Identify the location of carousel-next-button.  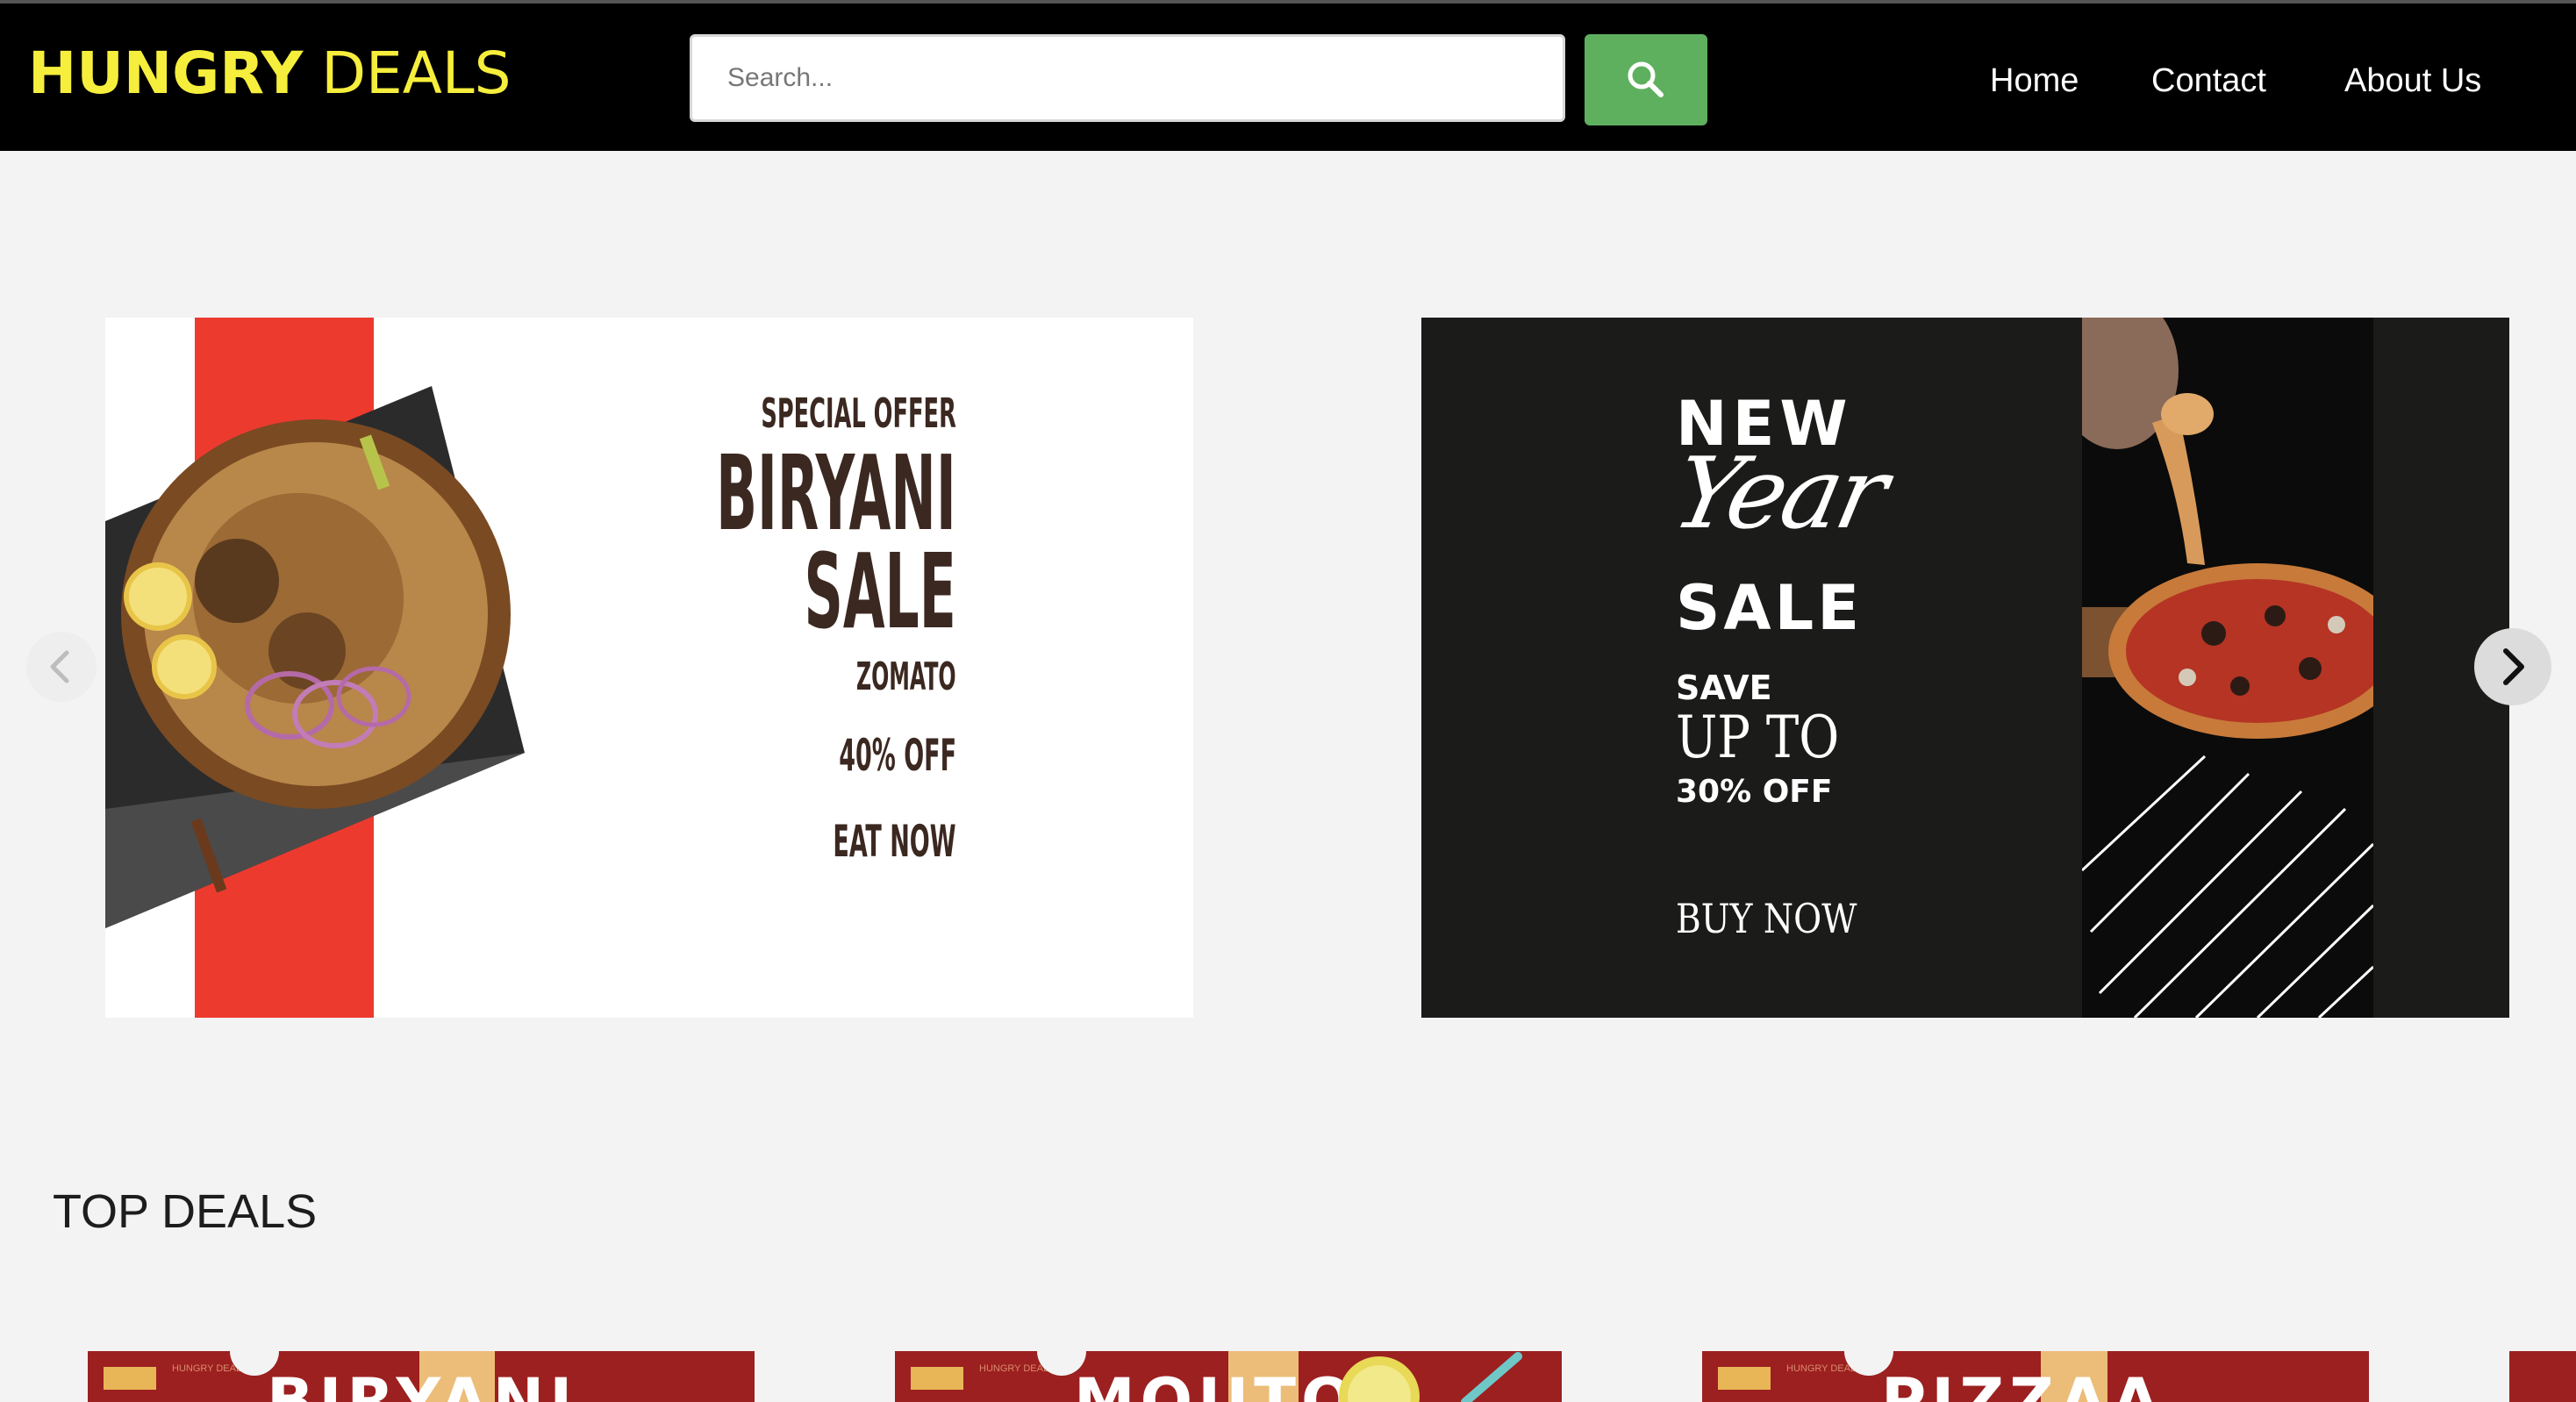
(2512, 666).